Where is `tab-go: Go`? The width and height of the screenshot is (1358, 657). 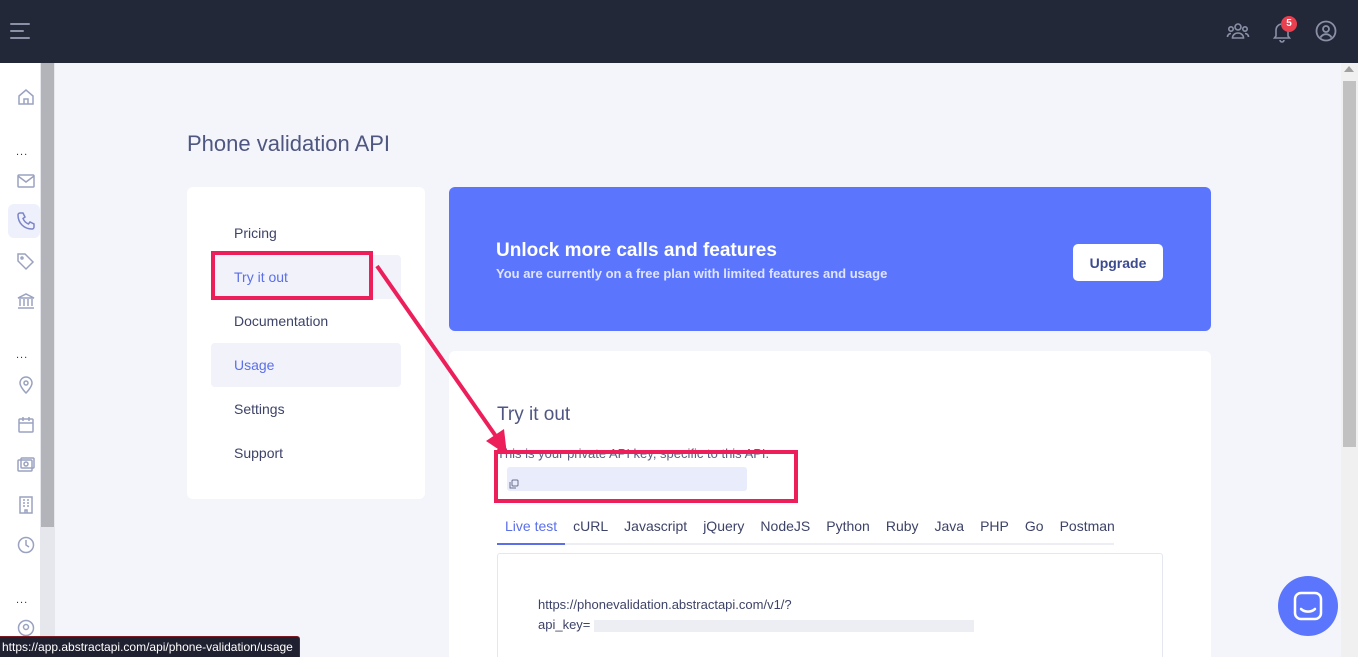
tab-go: Go is located at coordinates (1034, 528).